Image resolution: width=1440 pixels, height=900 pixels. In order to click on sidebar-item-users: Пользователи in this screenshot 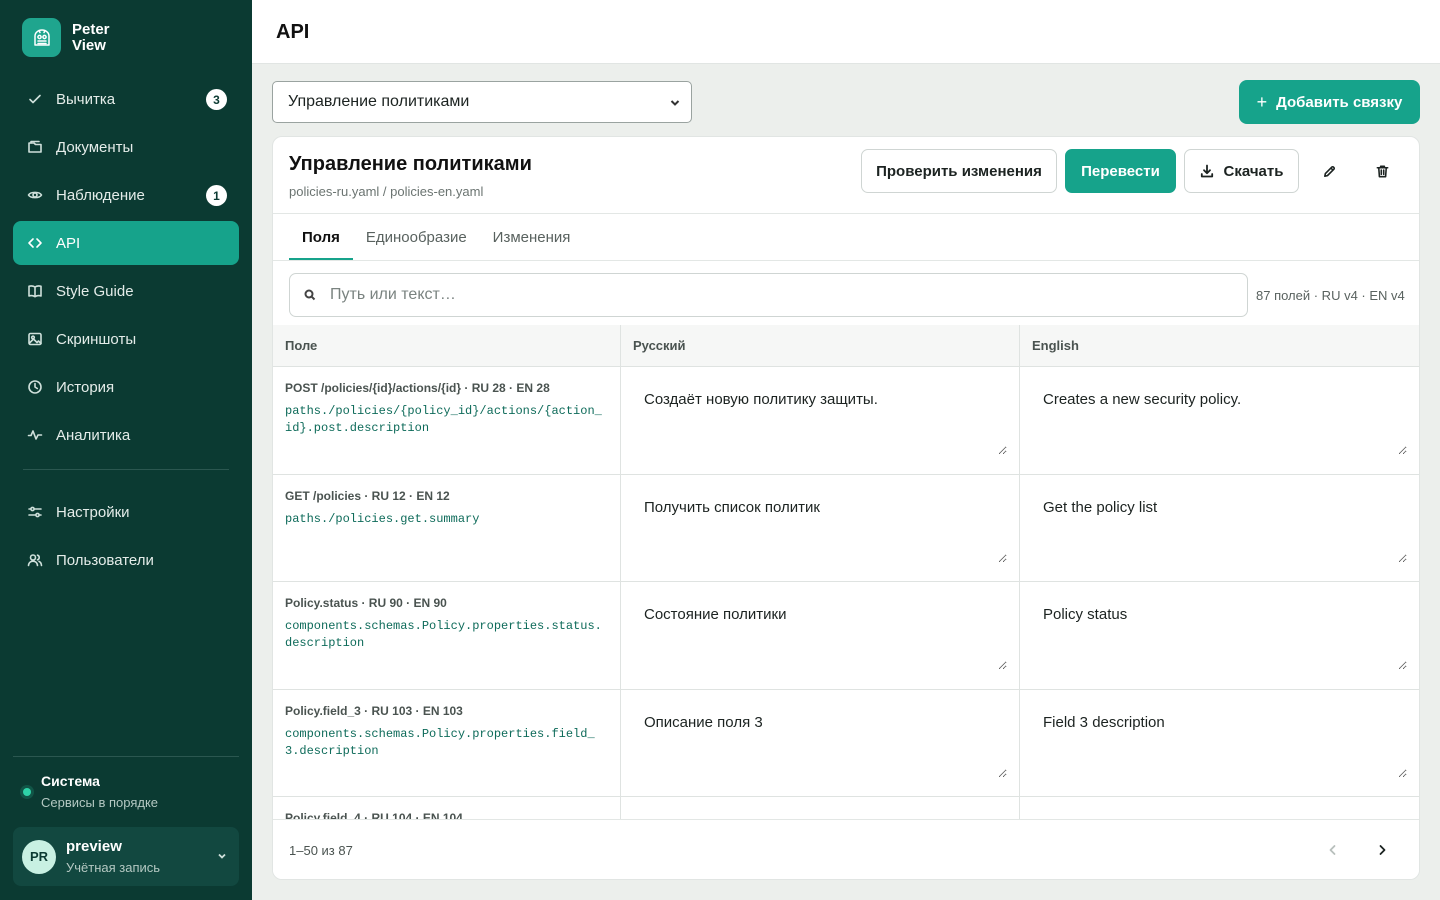, I will do `click(126, 560)`.